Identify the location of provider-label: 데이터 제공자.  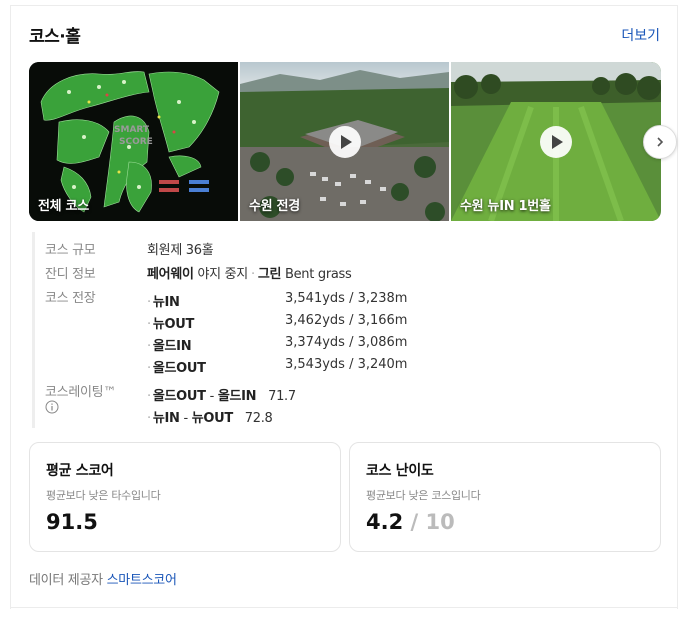
(66, 580).